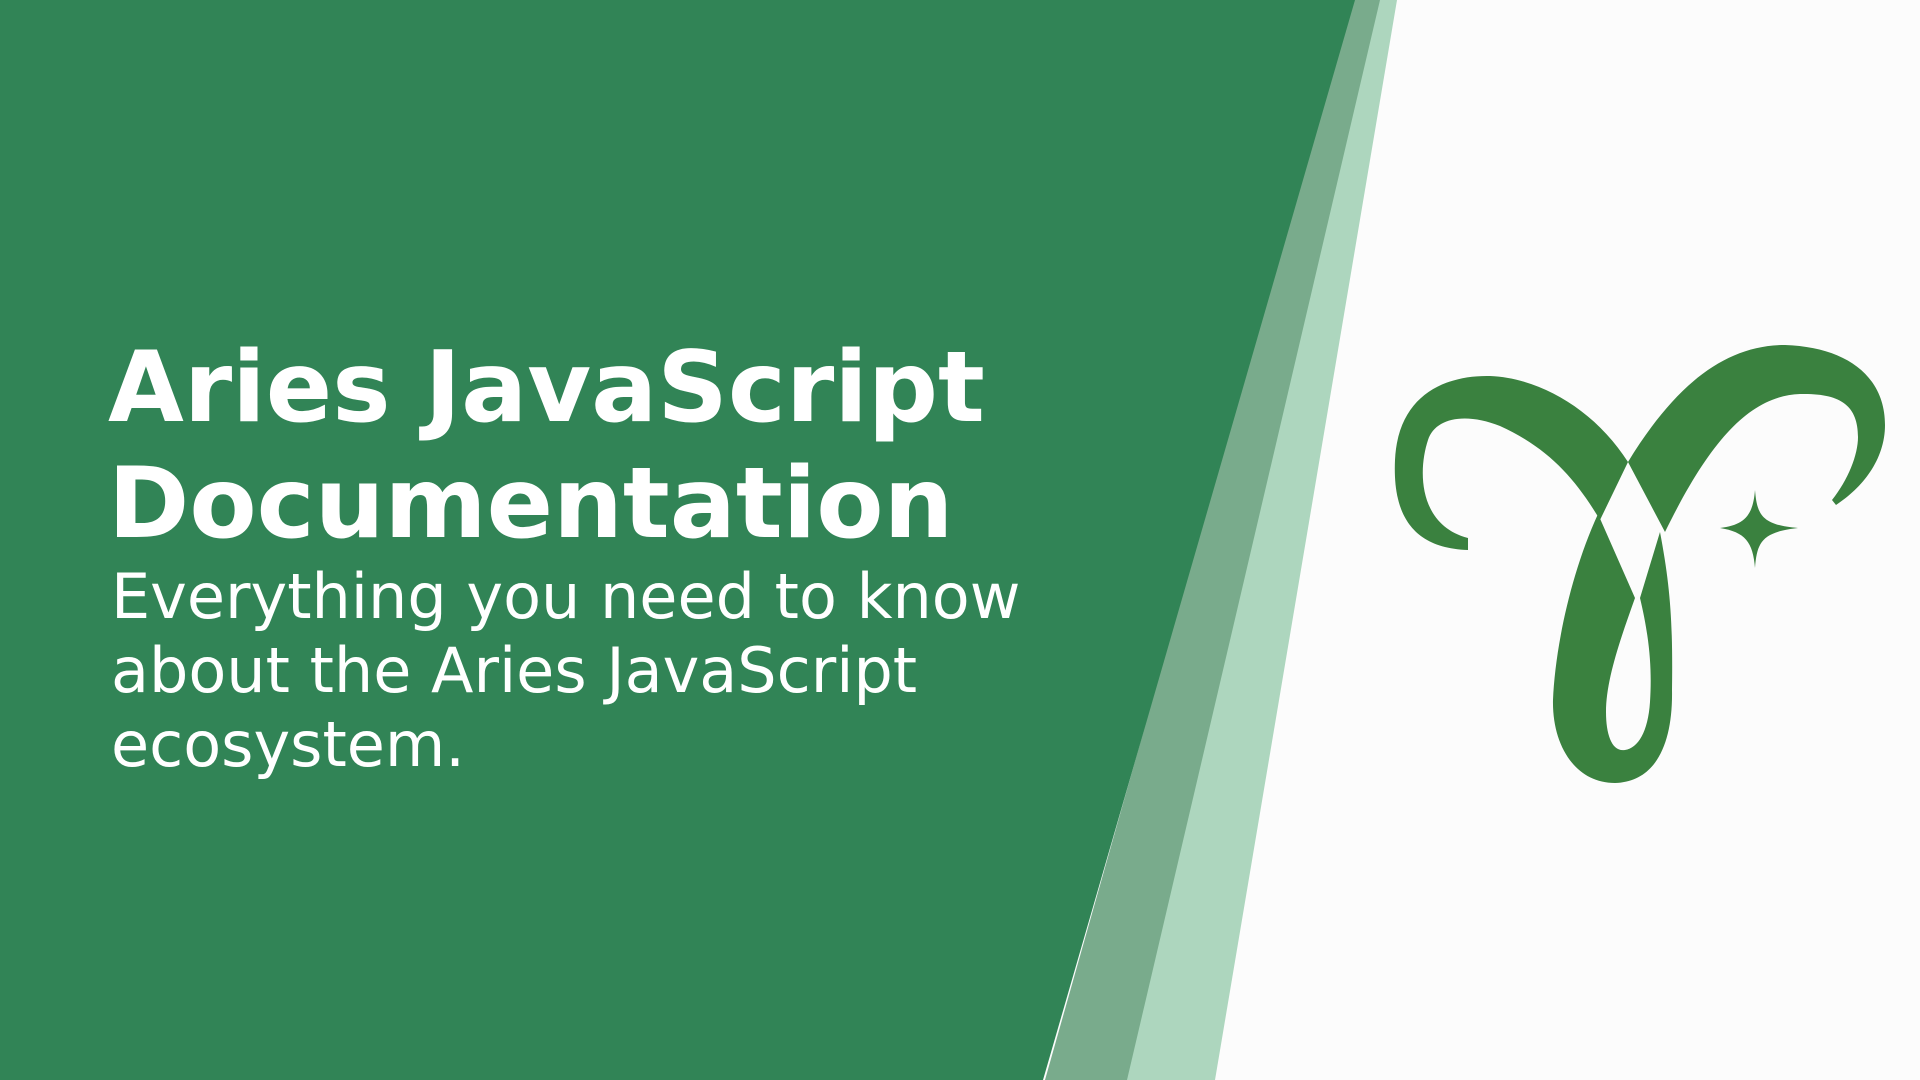  I want to click on ram-stem, so click(1612, 648).